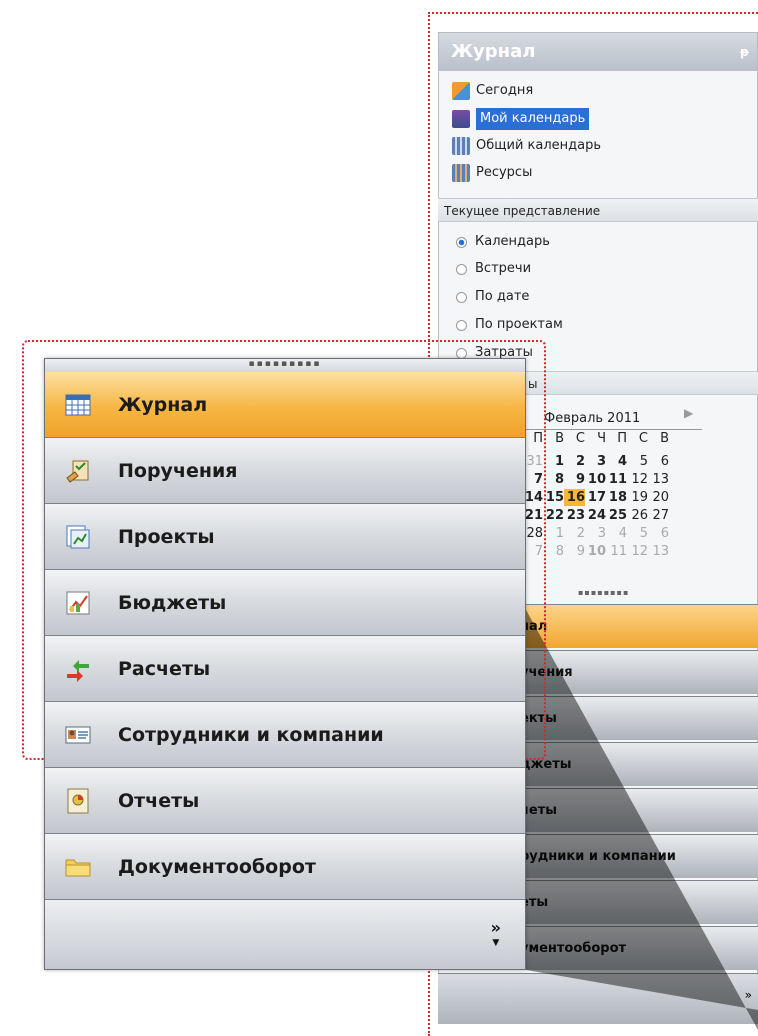  I want to click on nav-button-payments: Расчеты, so click(285, 669).